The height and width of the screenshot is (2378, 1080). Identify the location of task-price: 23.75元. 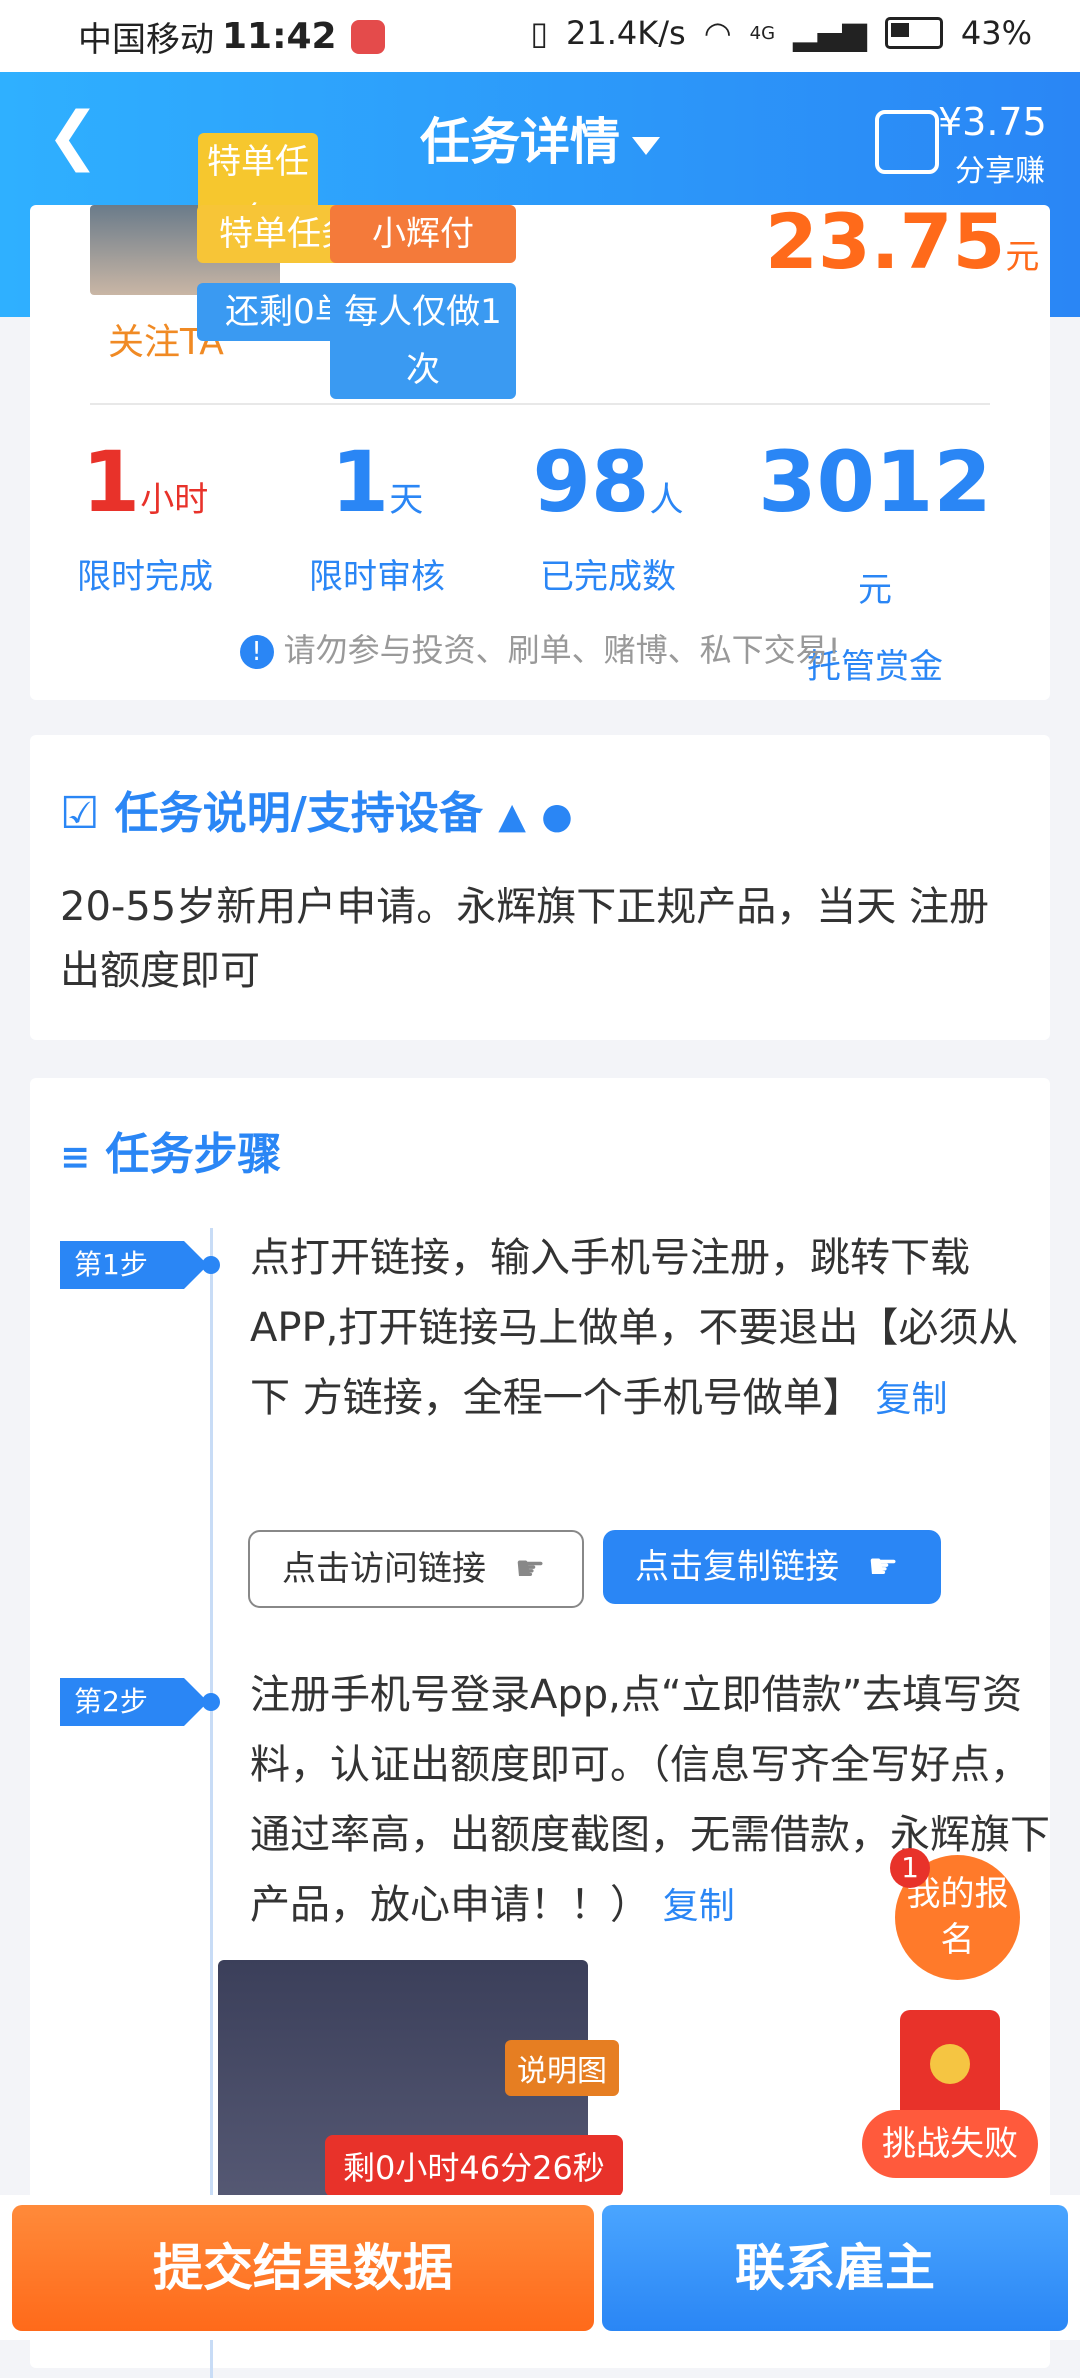
(902, 241).